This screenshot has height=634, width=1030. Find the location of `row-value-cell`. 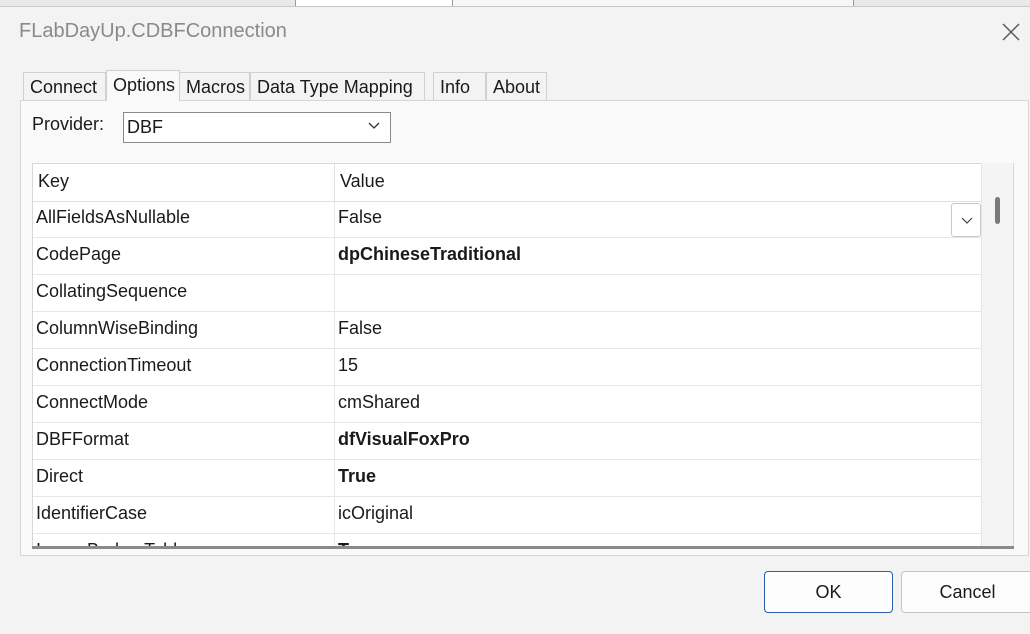

row-value-cell is located at coordinates (659, 293).